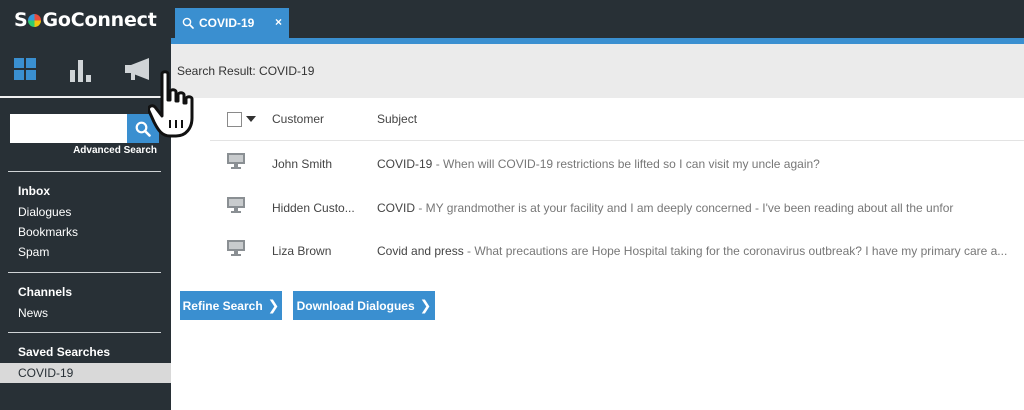 The height and width of the screenshot is (410, 1024). I want to click on result-header: Search Result: COVID-19, so click(597, 71).